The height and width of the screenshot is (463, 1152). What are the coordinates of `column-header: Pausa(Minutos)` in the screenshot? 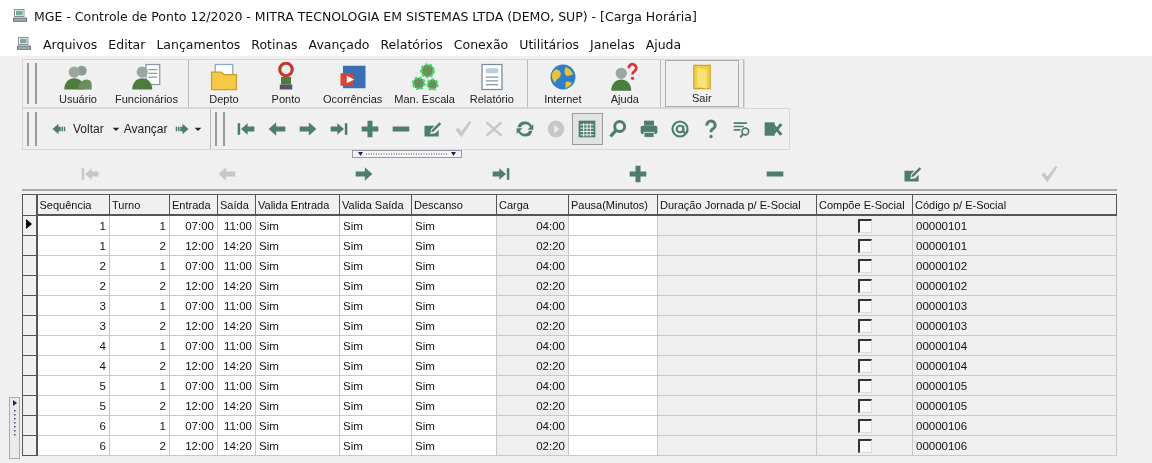 It's located at (613, 204).